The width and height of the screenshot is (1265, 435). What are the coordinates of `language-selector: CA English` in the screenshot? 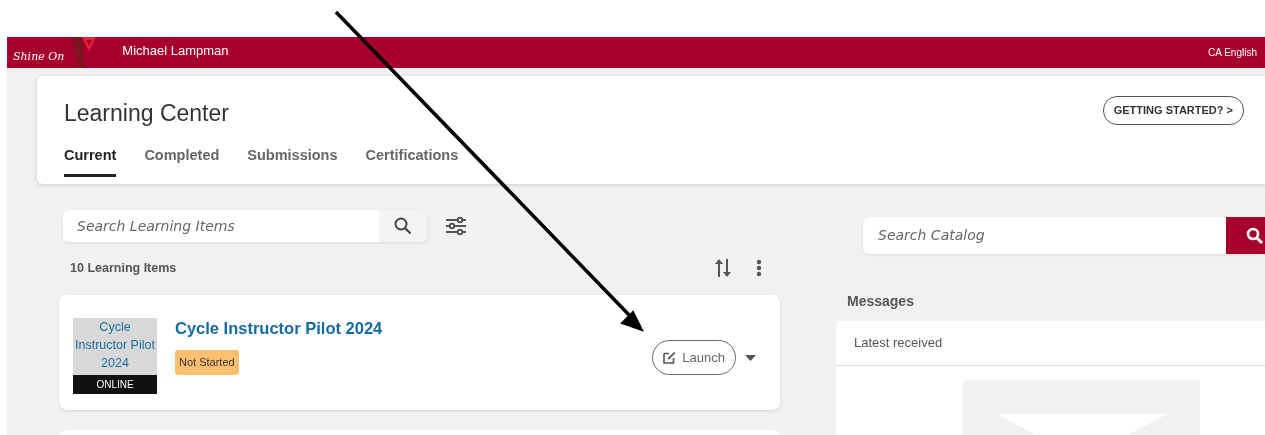 It's located at (1232, 52).